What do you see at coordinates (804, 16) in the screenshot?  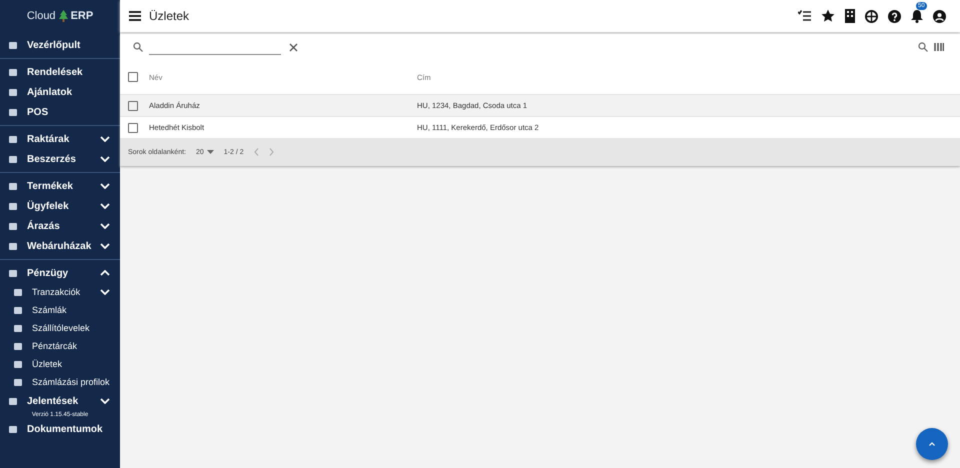 I see `checklist-icon` at bounding box center [804, 16].